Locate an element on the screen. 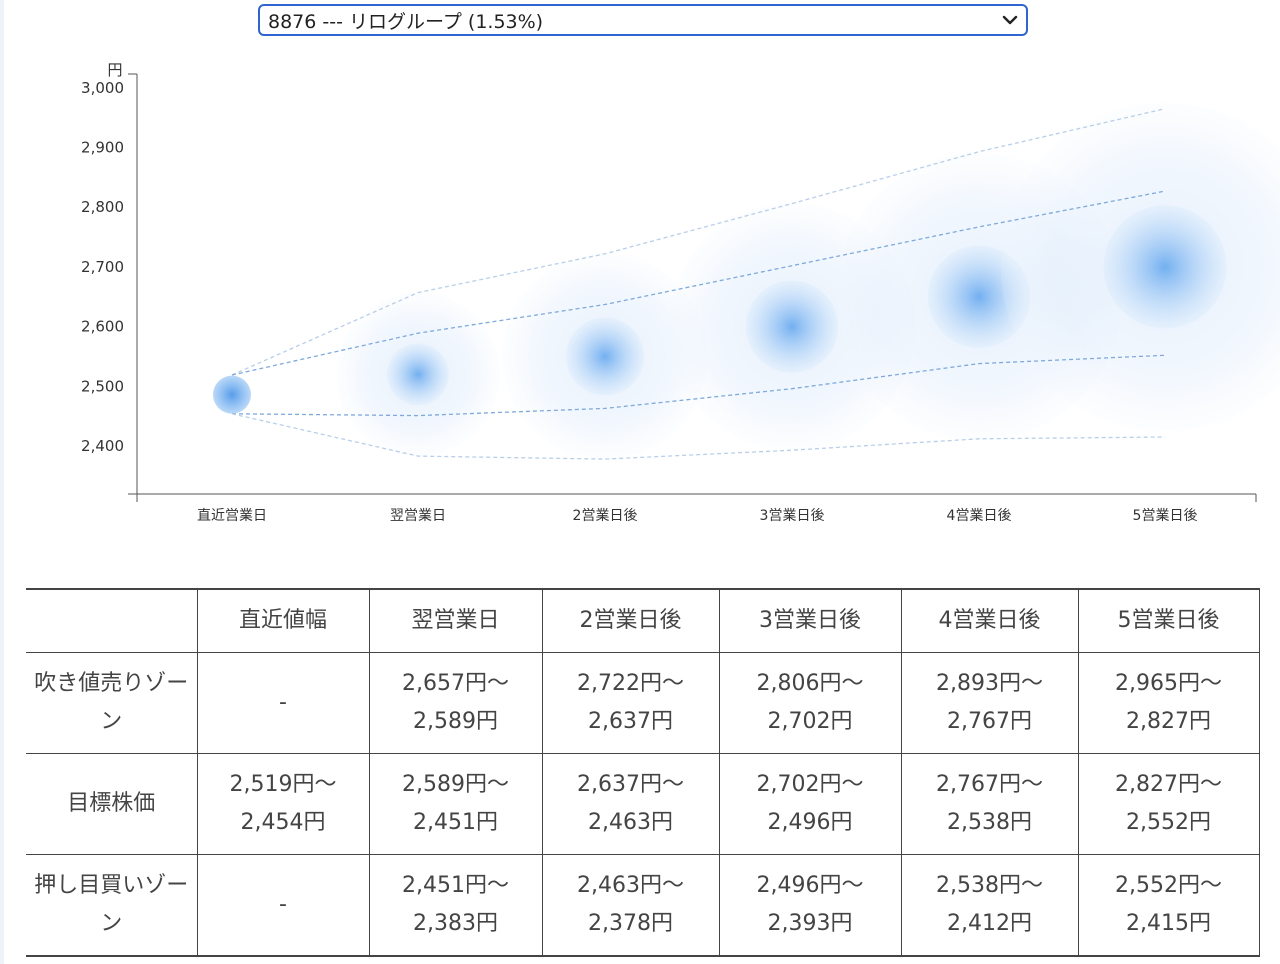  price-cell-line: 2,378円 is located at coordinates (630, 923).